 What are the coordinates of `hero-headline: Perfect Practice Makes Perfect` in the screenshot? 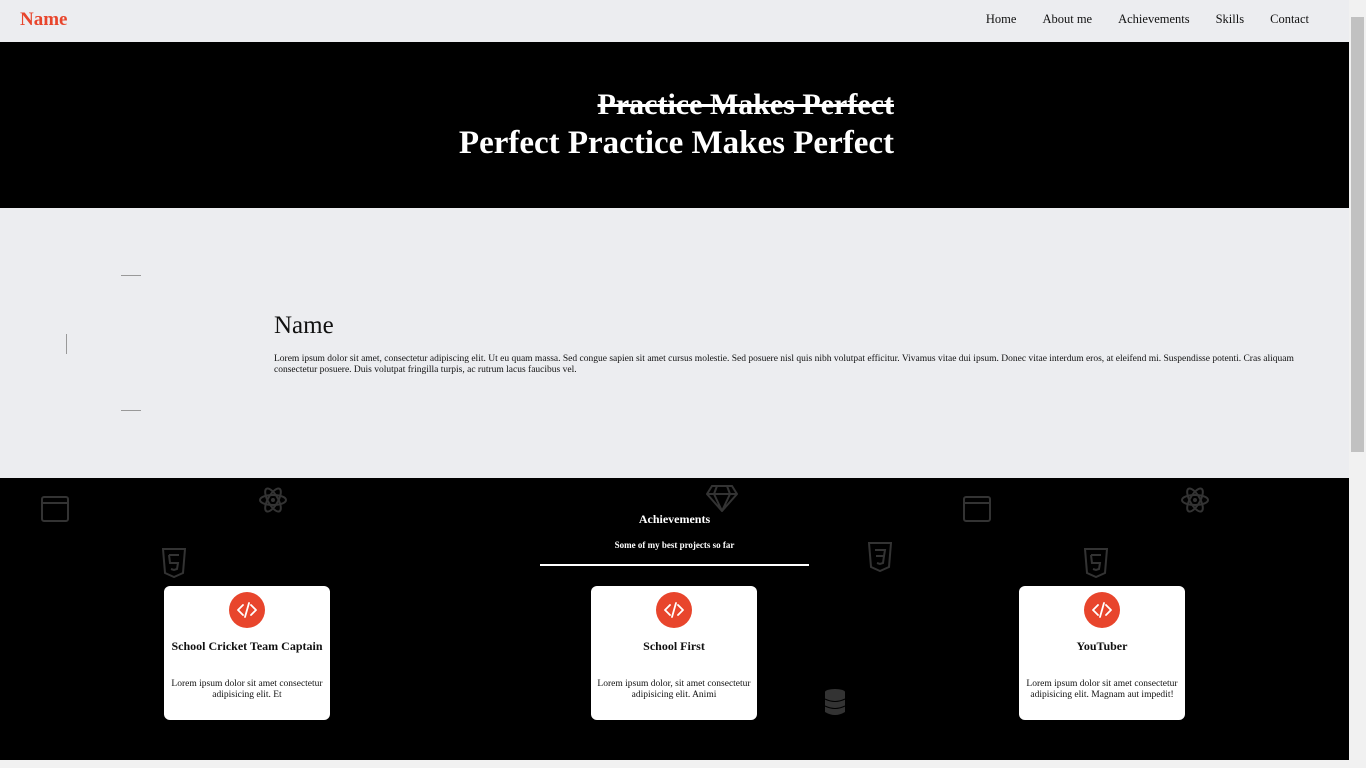 It's located at (676, 143).